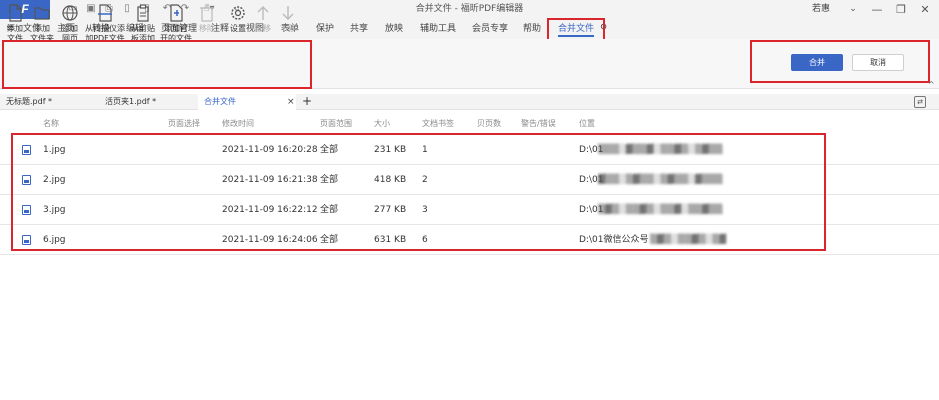 This screenshot has width=939, height=400. I want to click on tab-binder-pdf: 活页夹1.pdf *, so click(147, 102).